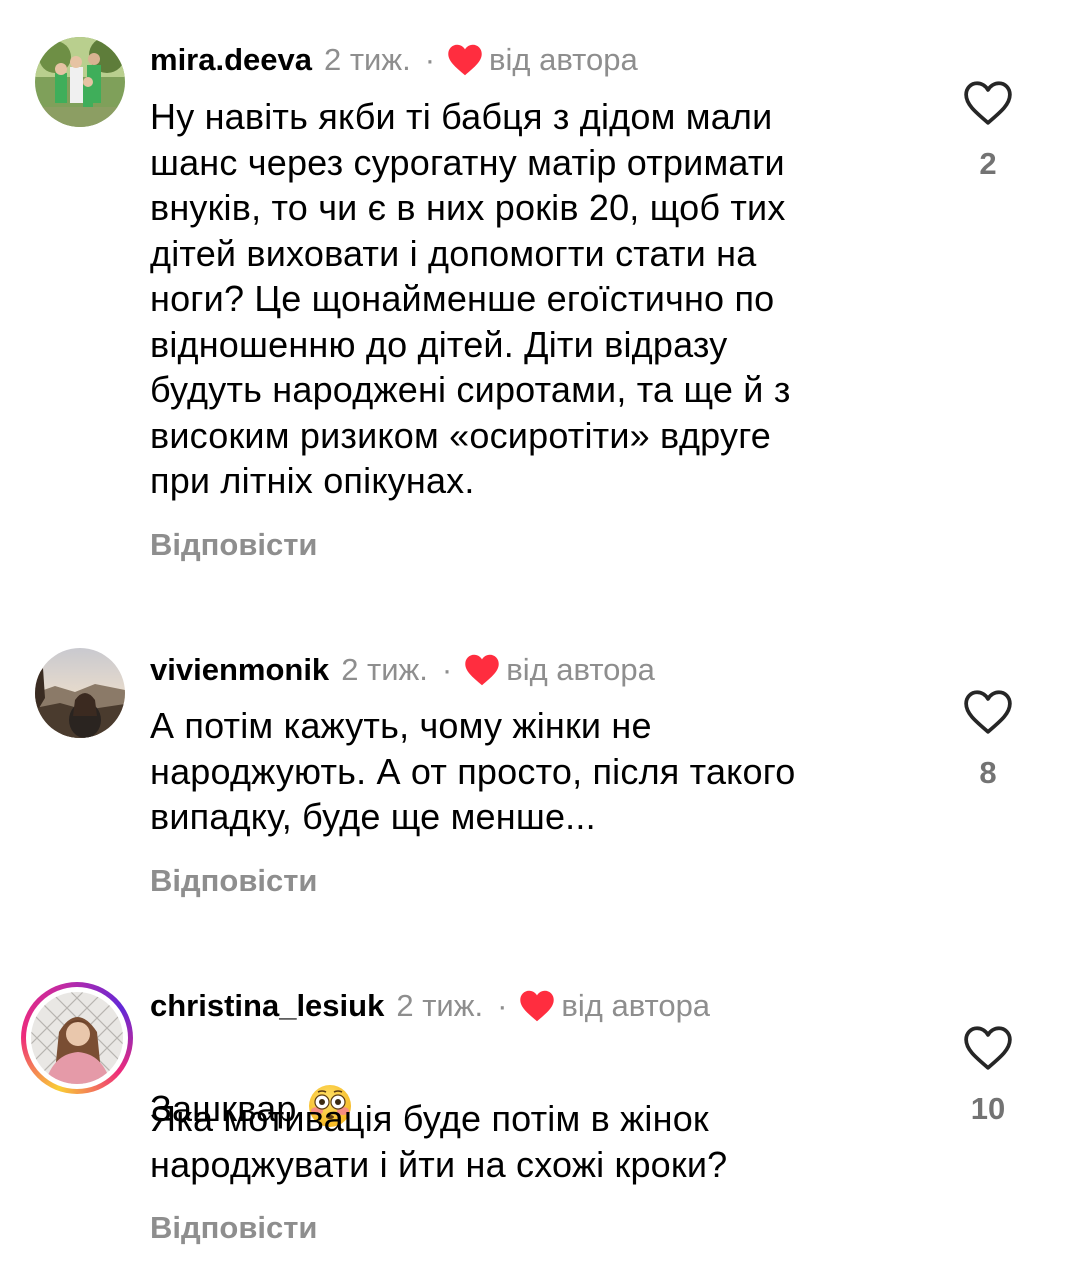 The image size is (1068, 1280). I want to click on comment-meta: christina_lesiuk 2 тиж. · від автора, so click(430, 1006).